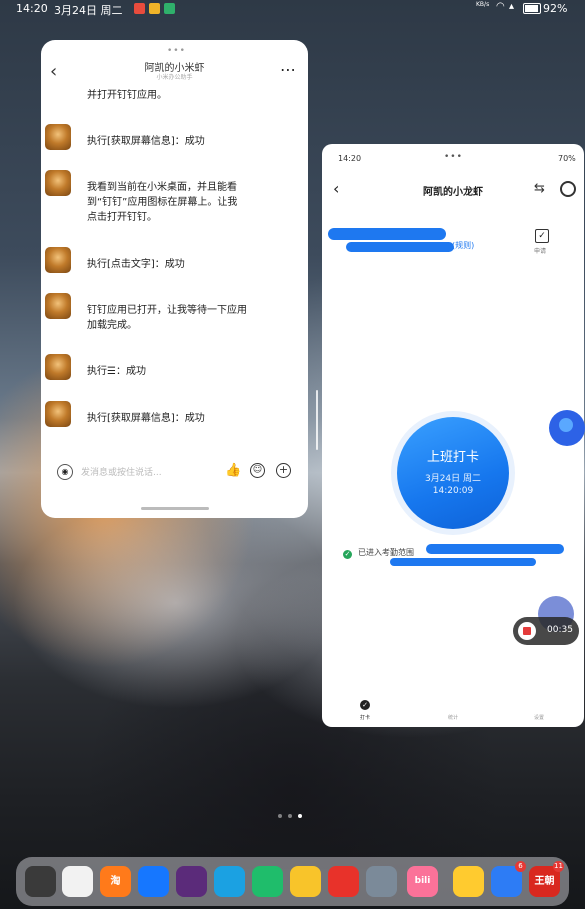 The image size is (585, 909). What do you see at coordinates (175, 508) in the screenshot?
I see `home-indicator` at bounding box center [175, 508].